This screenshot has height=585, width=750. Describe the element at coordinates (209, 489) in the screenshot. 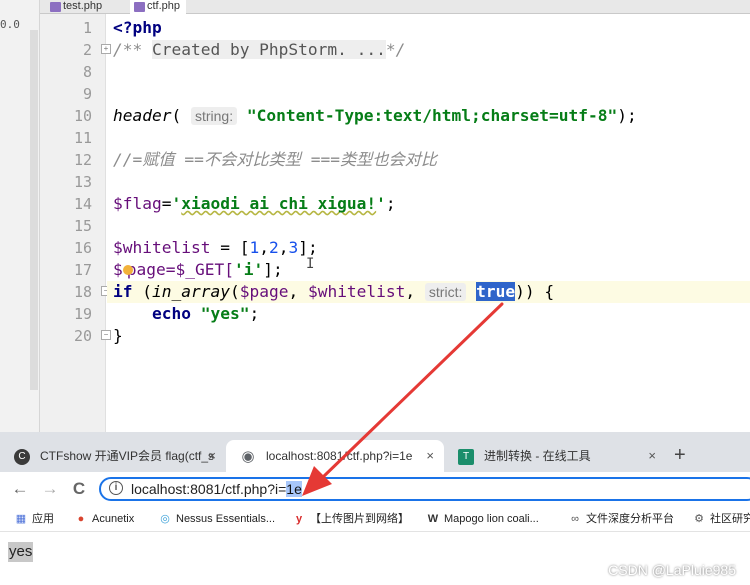

I see `url-prefix: localhost:8081/ctf.php?i=` at that location.